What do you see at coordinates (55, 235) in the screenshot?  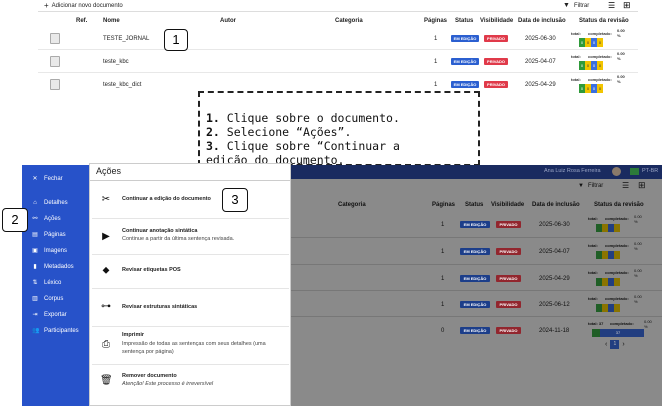 I see `sidebar-item-label: Páginas` at bounding box center [55, 235].